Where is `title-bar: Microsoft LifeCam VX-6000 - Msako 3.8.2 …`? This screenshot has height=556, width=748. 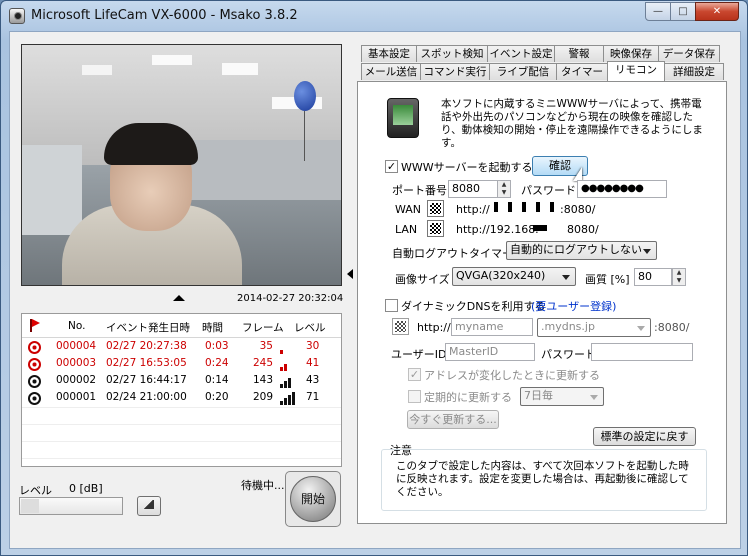
title-bar: Microsoft LifeCam VX-6000 - Msako 3.8.2 … is located at coordinates (374, 16).